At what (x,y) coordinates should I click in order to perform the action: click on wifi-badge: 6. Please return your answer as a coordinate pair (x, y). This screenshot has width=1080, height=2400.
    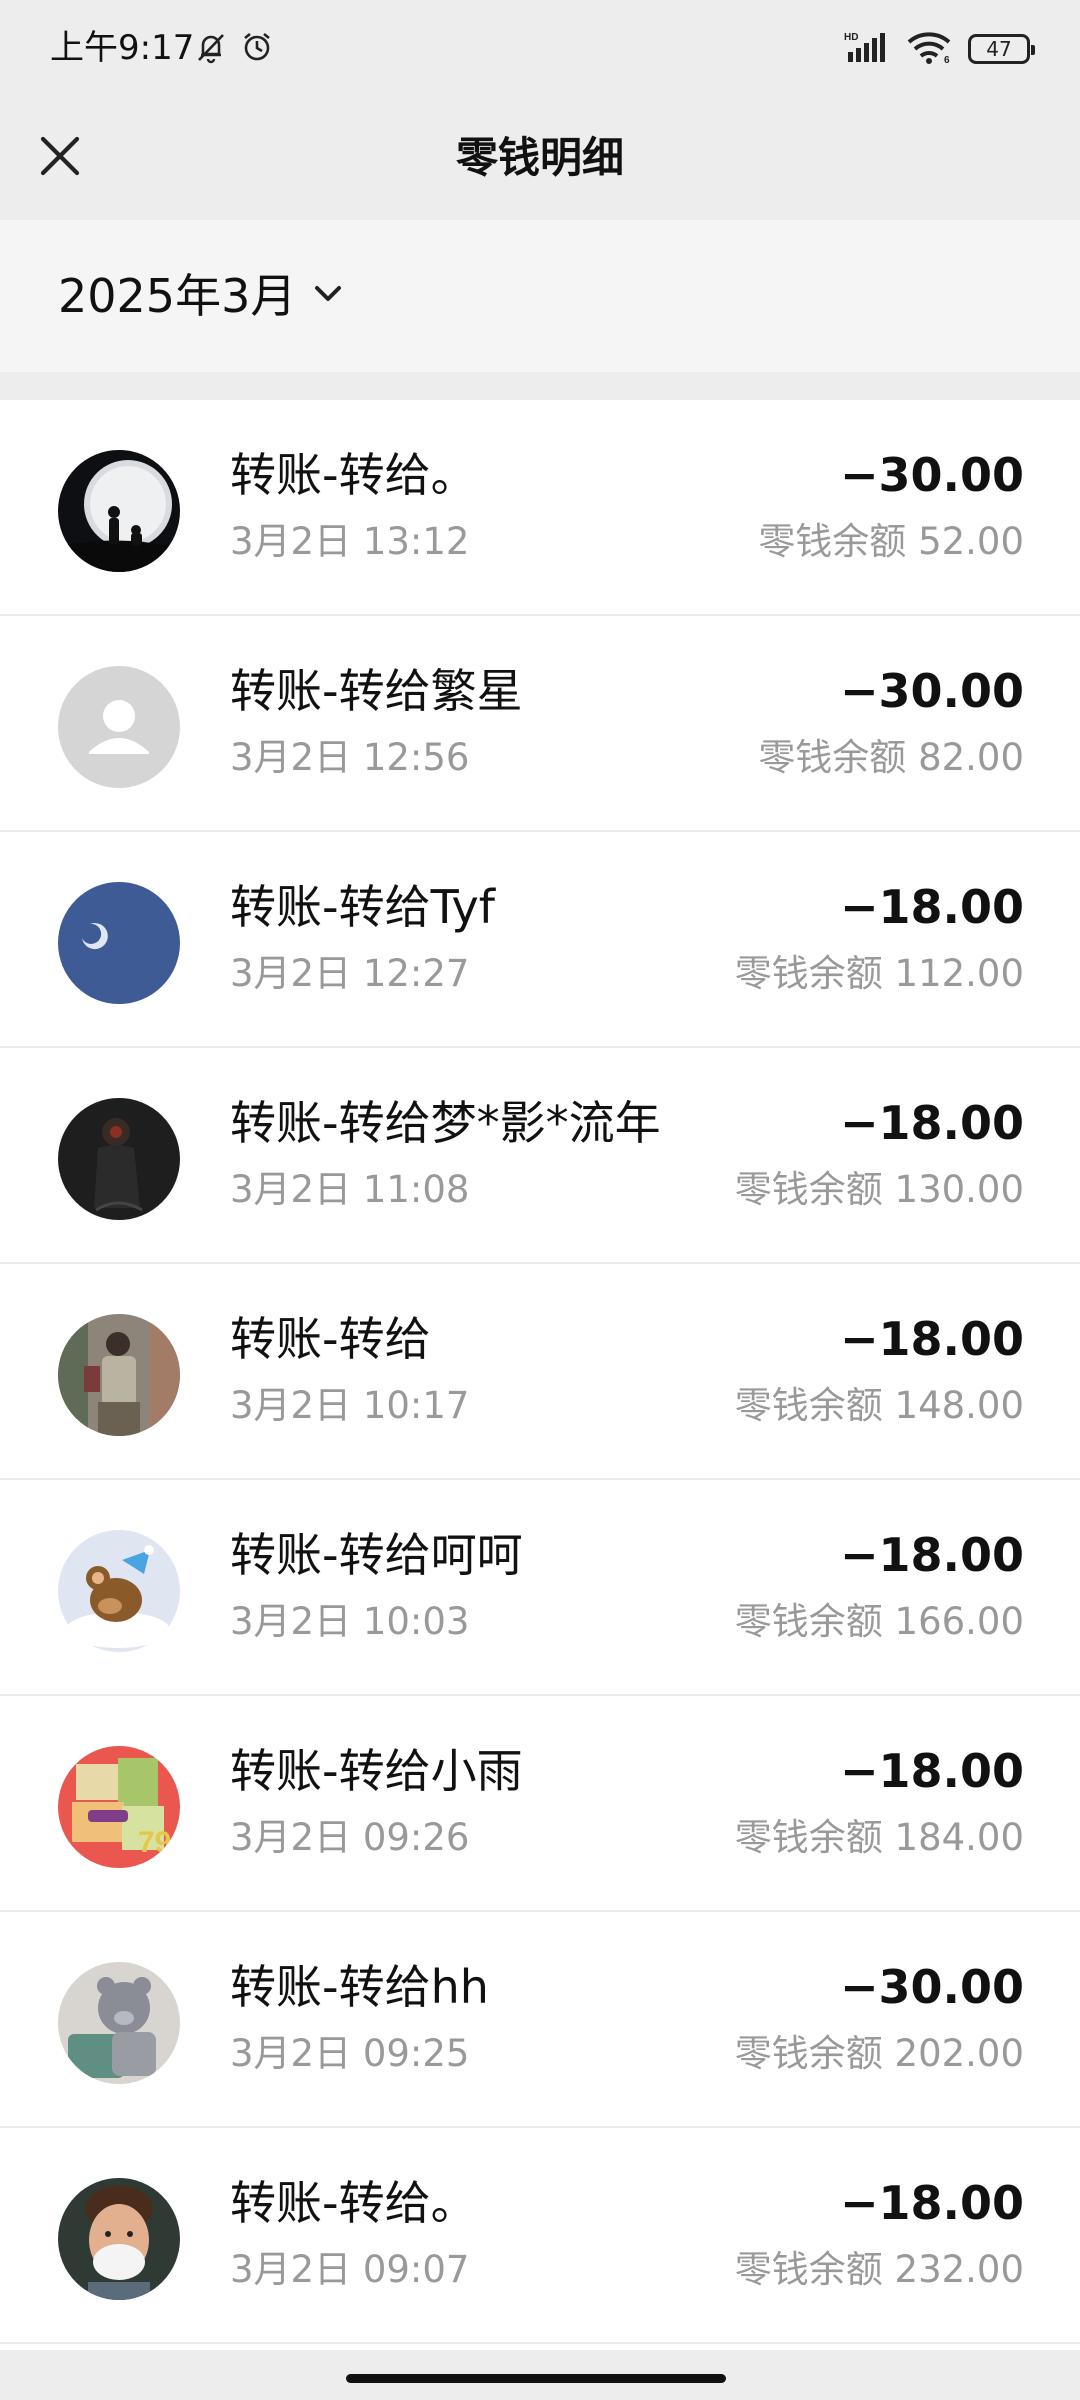
    Looking at the image, I should click on (947, 59).